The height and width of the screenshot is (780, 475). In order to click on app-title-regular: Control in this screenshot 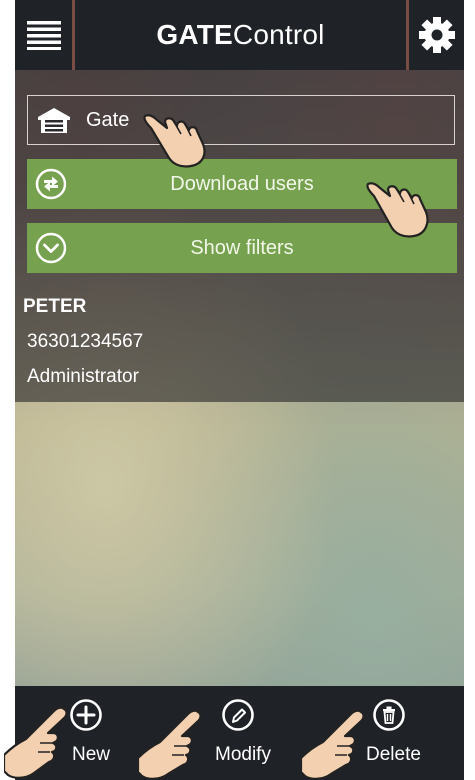, I will do `click(278, 34)`.